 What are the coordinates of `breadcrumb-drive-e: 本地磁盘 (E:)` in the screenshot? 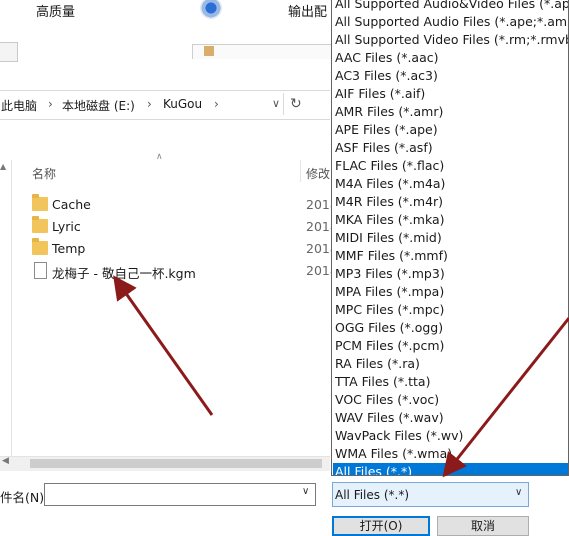 It's located at (98, 105).